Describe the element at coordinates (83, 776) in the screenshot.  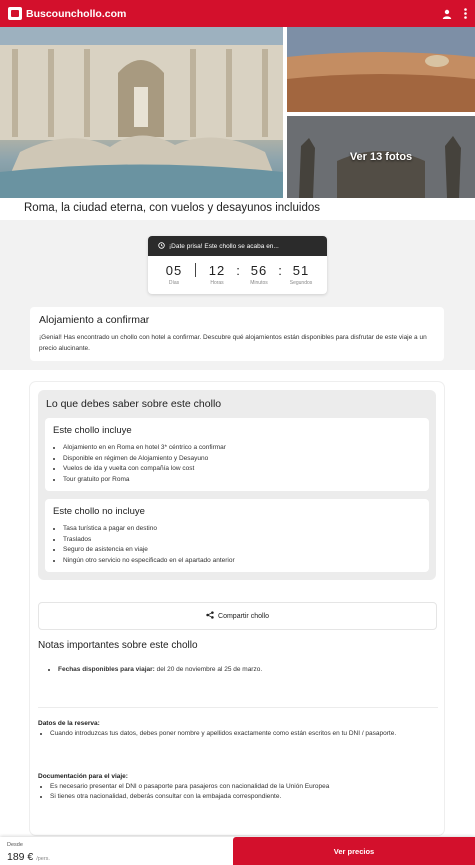
I see `documentation-heading: Documentación para el viaje:` at that location.